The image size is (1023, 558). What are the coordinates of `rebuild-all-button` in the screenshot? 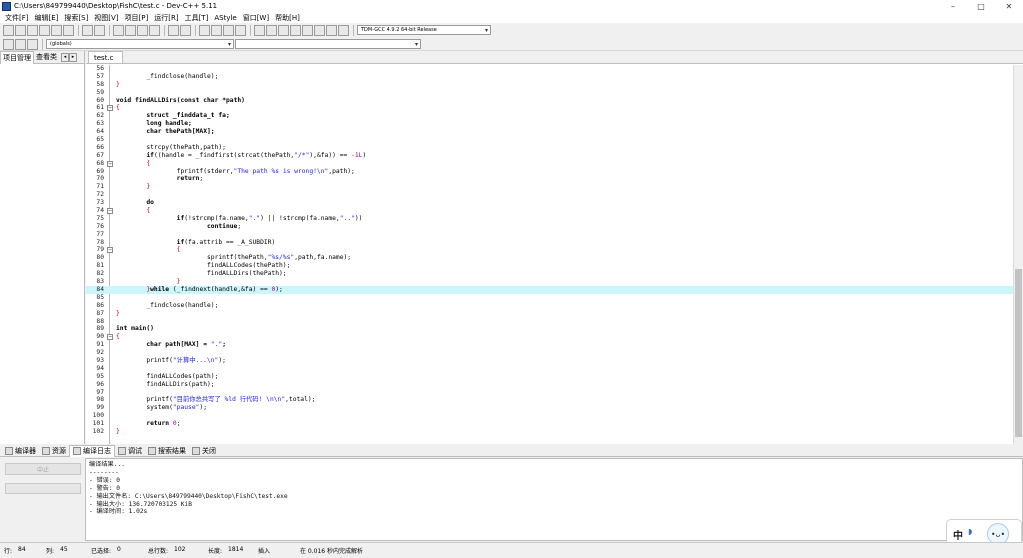 It's located at (295, 30).